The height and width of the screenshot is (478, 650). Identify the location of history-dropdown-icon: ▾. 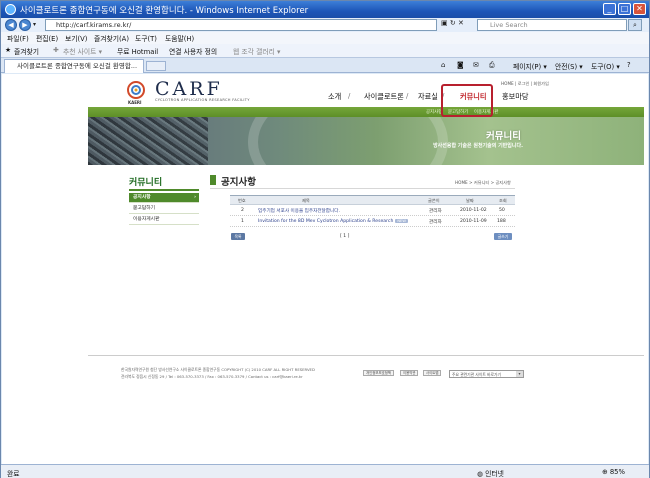
(34, 24).